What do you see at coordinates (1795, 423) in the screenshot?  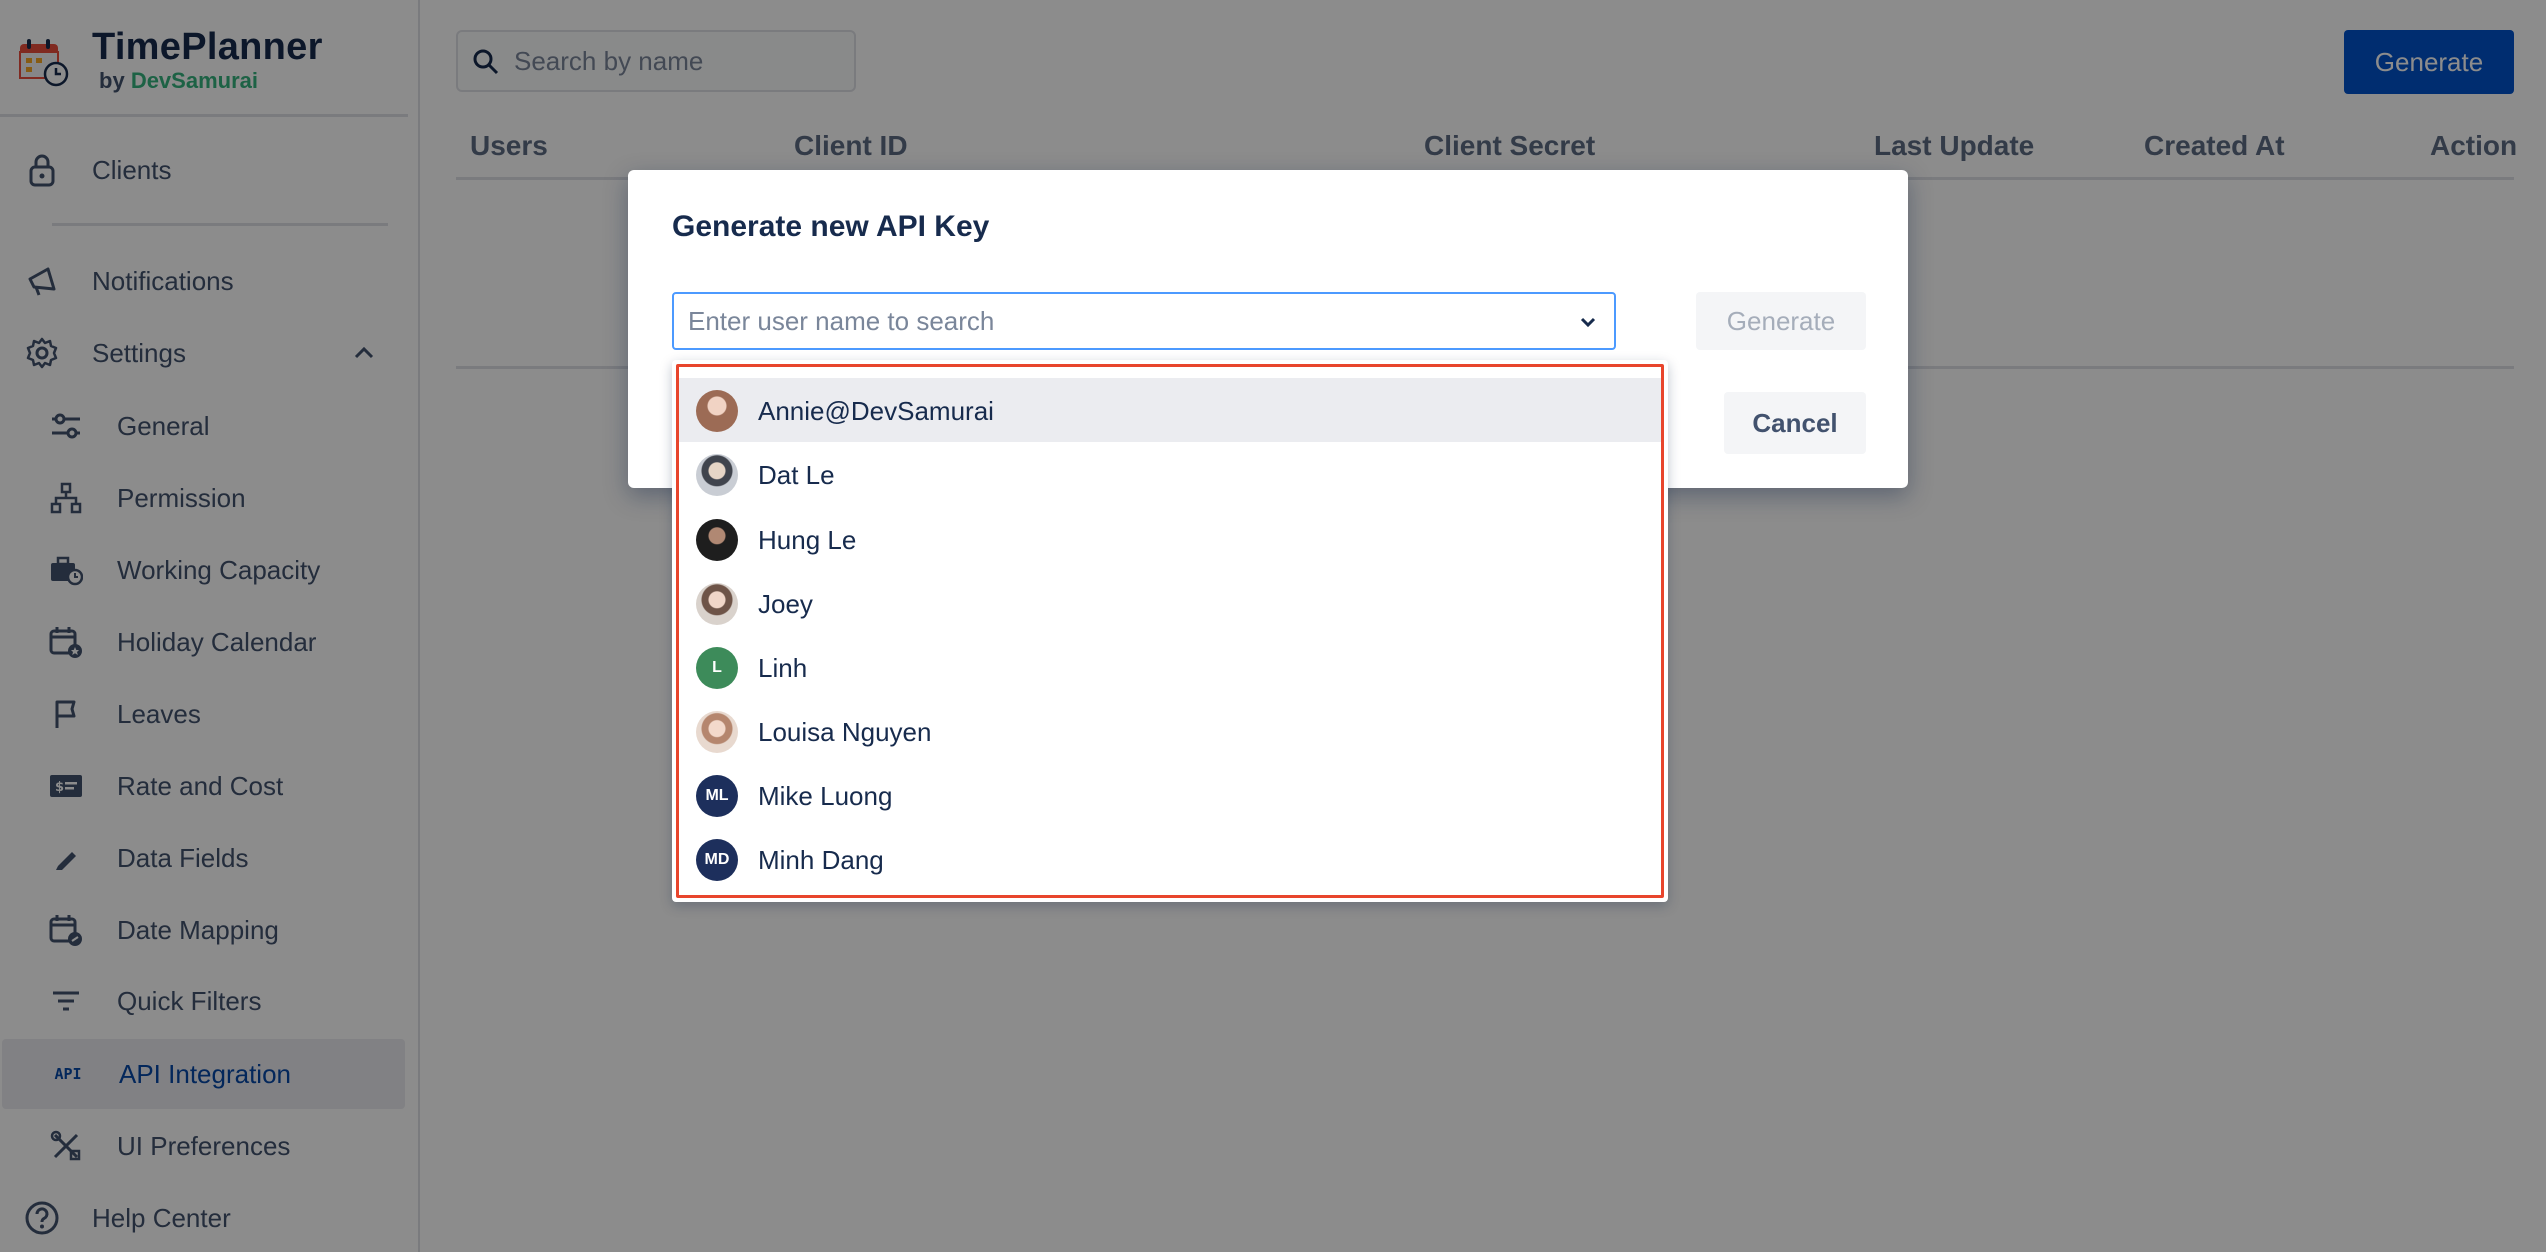 I see `cancel-button: Cancel` at bounding box center [1795, 423].